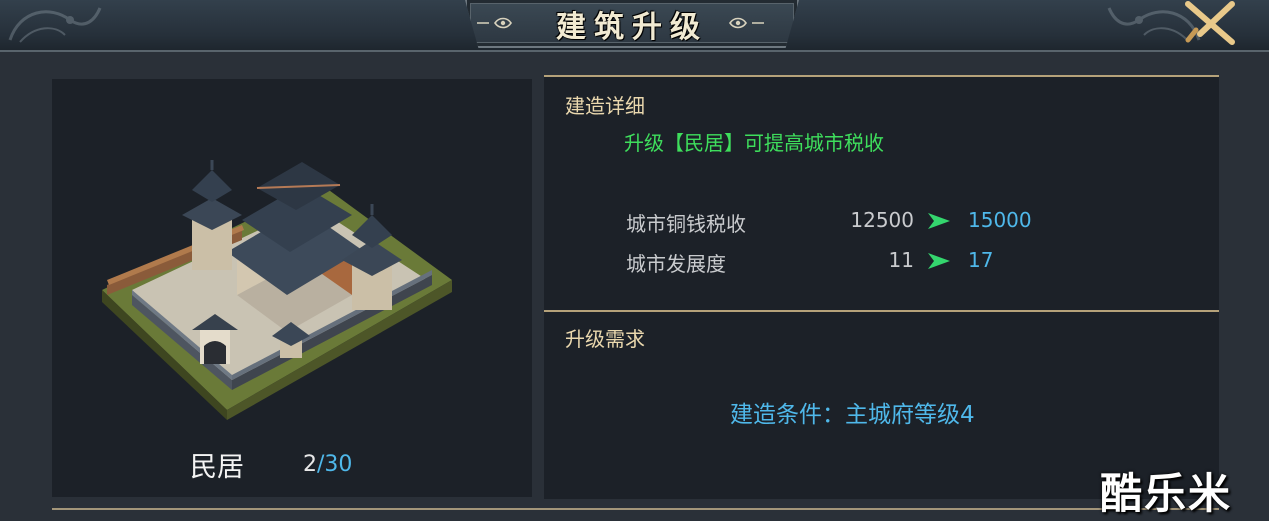  What do you see at coordinates (1166, 493) in the screenshot?
I see `watermark: 酷乐米` at bounding box center [1166, 493].